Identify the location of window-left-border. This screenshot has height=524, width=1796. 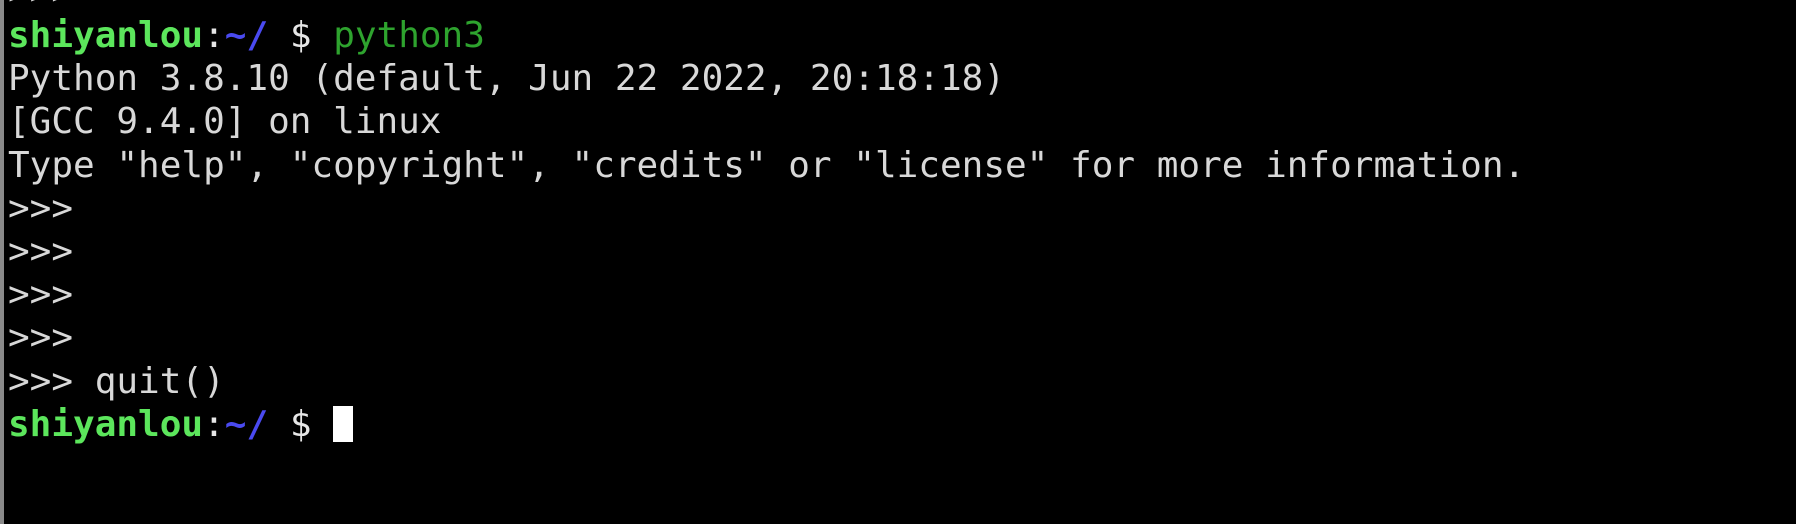
(2, 262).